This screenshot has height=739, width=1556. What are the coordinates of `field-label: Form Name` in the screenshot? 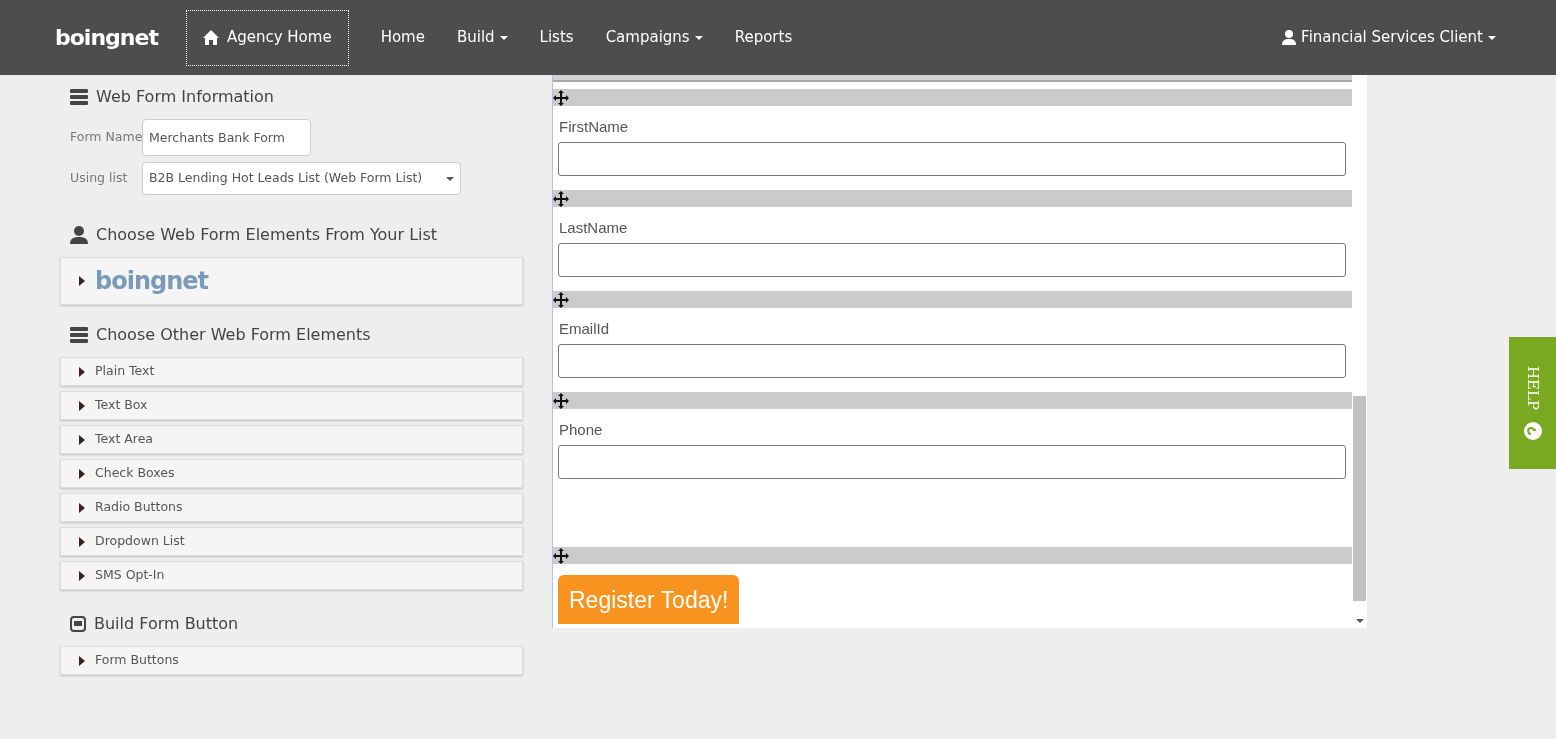 It's located at (105, 137).